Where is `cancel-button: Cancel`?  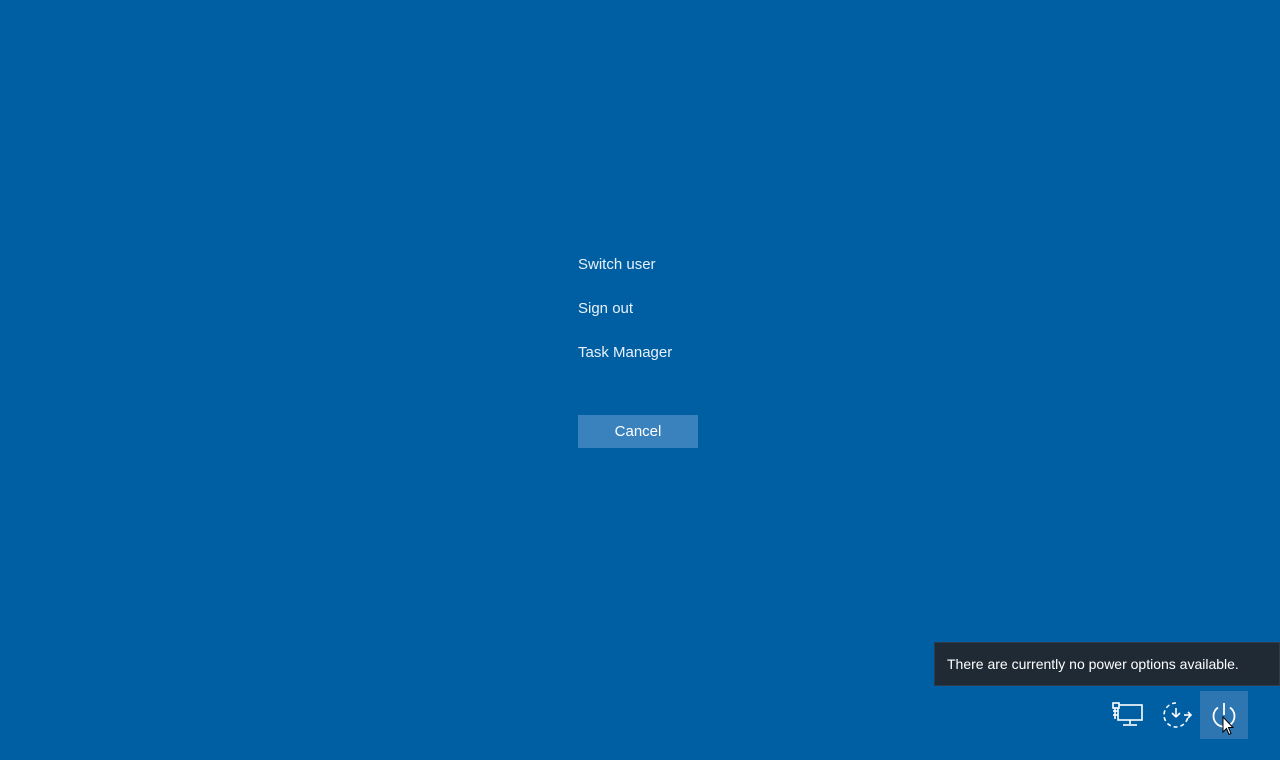
cancel-button: Cancel is located at coordinates (638, 431).